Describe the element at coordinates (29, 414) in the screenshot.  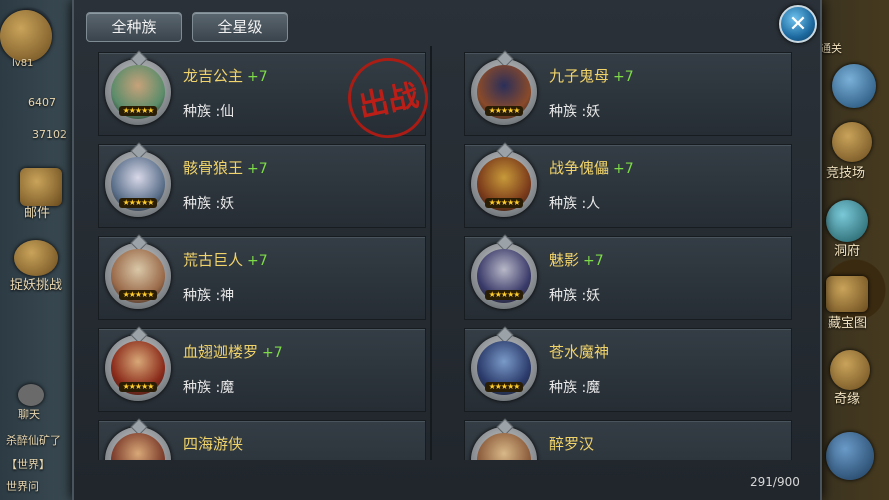
I see `chat-label: 聊天` at that location.